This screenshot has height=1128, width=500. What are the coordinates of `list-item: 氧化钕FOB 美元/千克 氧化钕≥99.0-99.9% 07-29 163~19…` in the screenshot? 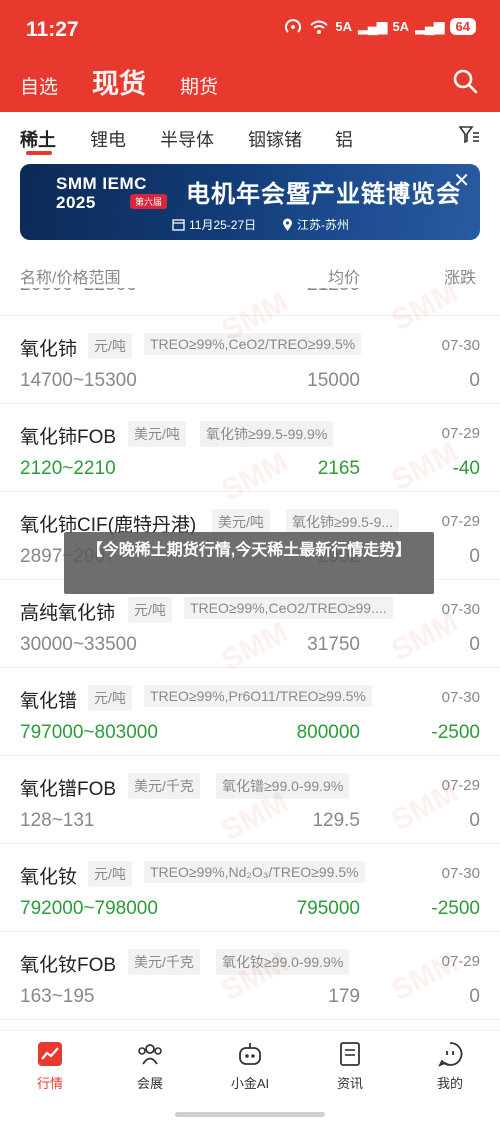 It's located at (250, 976).